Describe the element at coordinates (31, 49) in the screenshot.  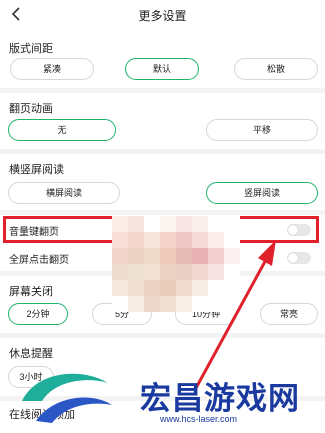
I see `section-title-layout-spacing: 版式间距` at that location.